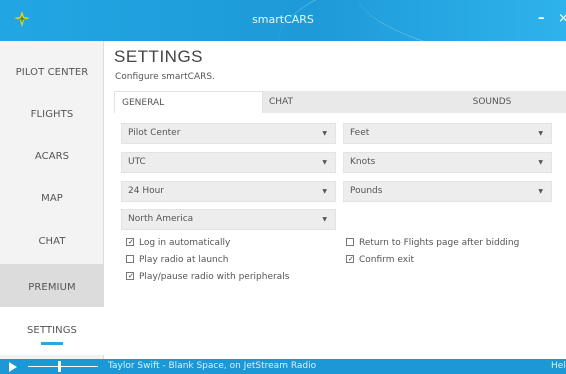 This screenshot has width=566, height=374. Describe the element at coordinates (366, 191) in the screenshot. I see `weight-unit-value: Pounds` at that location.